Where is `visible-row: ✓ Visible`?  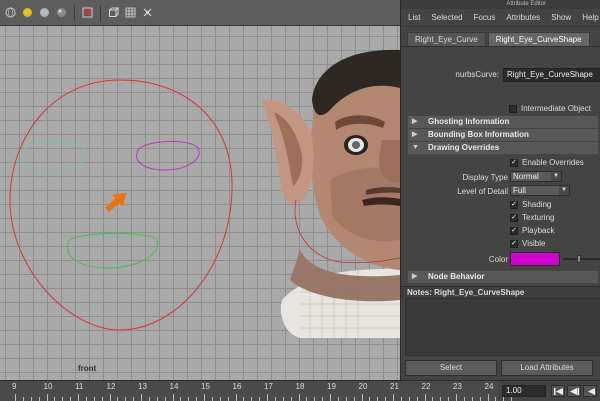
visible-row: ✓ Visible is located at coordinates (527, 243).